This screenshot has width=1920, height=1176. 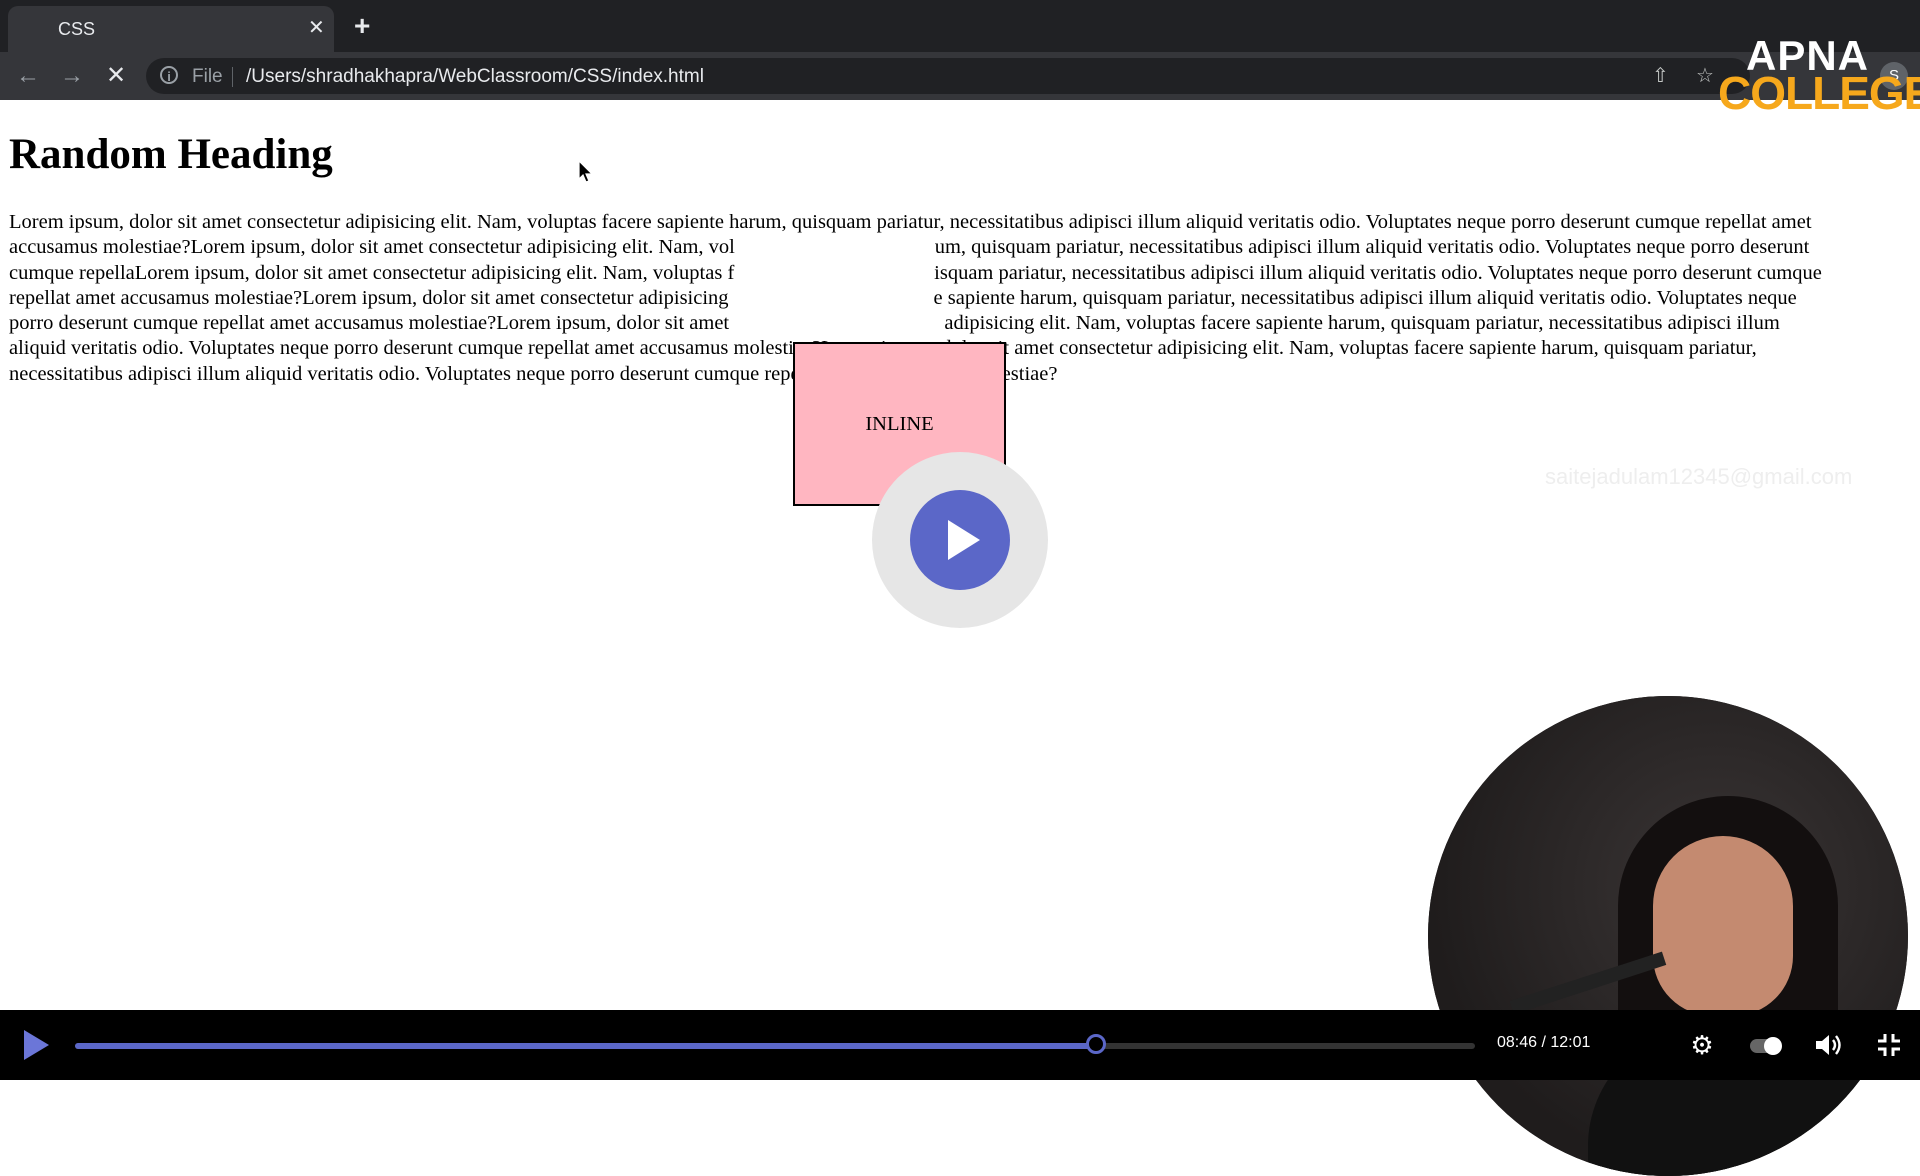 What do you see at coordinates (1096, 1044) in the screenshot?
I see `seek-handle` at bounding box center [1096, 1044].